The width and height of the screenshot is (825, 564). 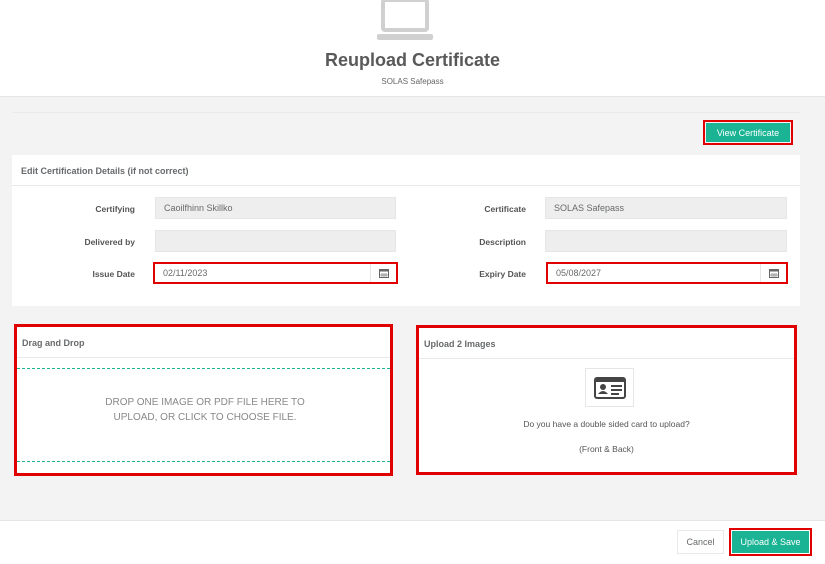 I want to click on page-subtitle: SOLAS Safepass, so click(x=412, y=81).